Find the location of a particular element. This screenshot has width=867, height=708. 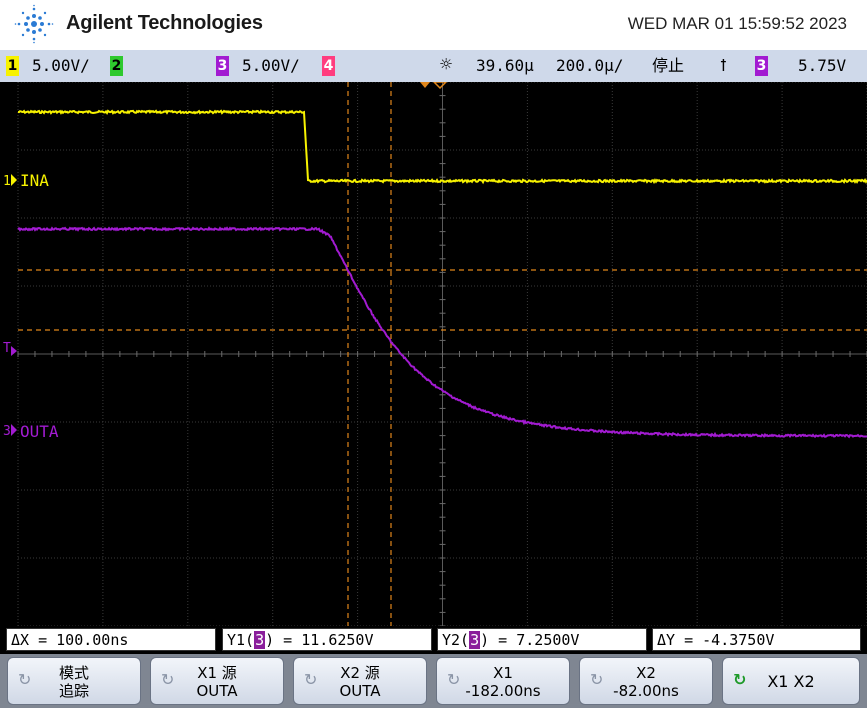

brand-name: Agilent Technologies is located at coordinates (164, 23).